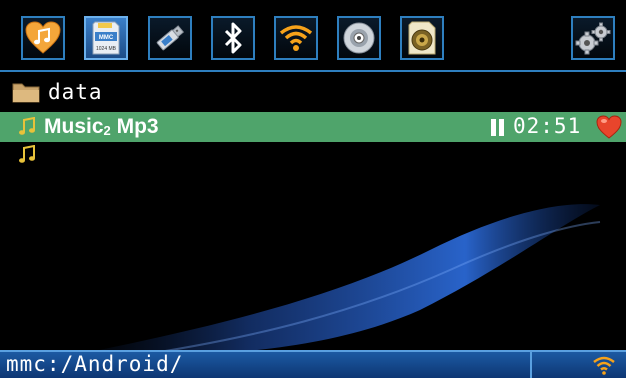 The width and height of the screenshot is (626, 378). I want to click on list-item-folder: data, so click(313, 92).